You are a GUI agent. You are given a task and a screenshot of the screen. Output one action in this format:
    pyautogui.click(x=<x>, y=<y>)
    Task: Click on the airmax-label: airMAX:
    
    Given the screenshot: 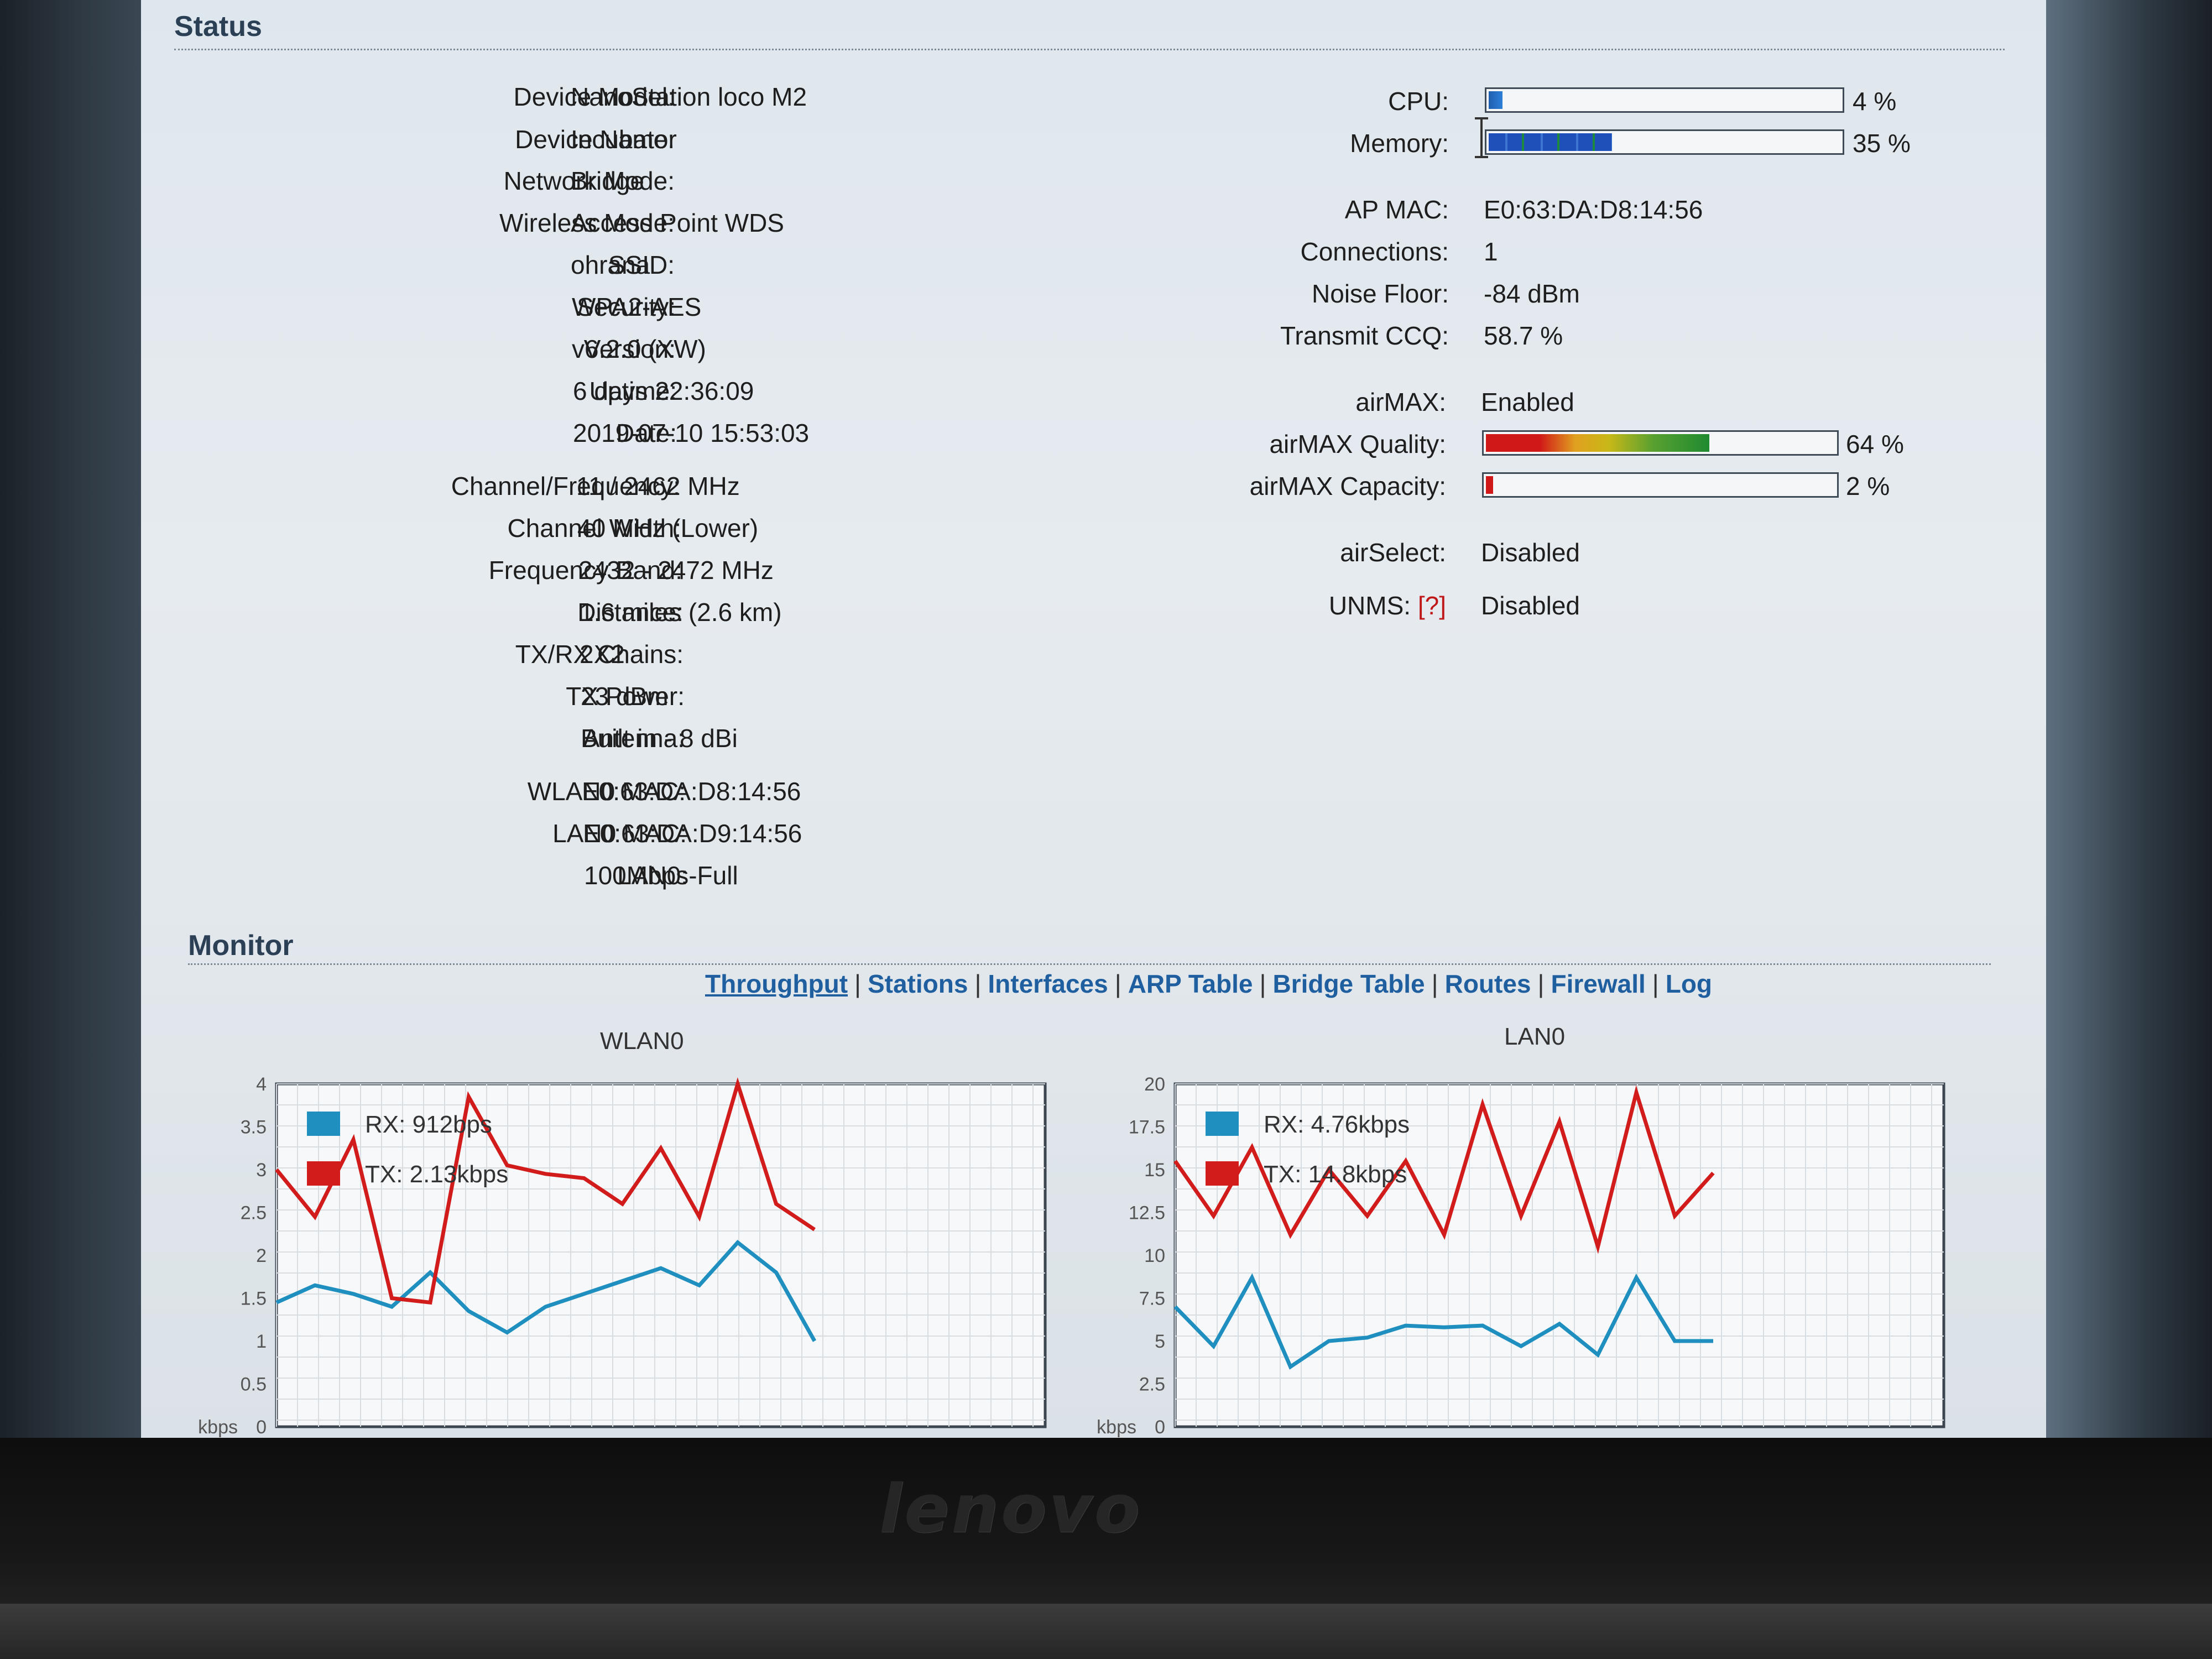 What is the action you would take?
    pyautogui.click(x=1400, y=402)
    